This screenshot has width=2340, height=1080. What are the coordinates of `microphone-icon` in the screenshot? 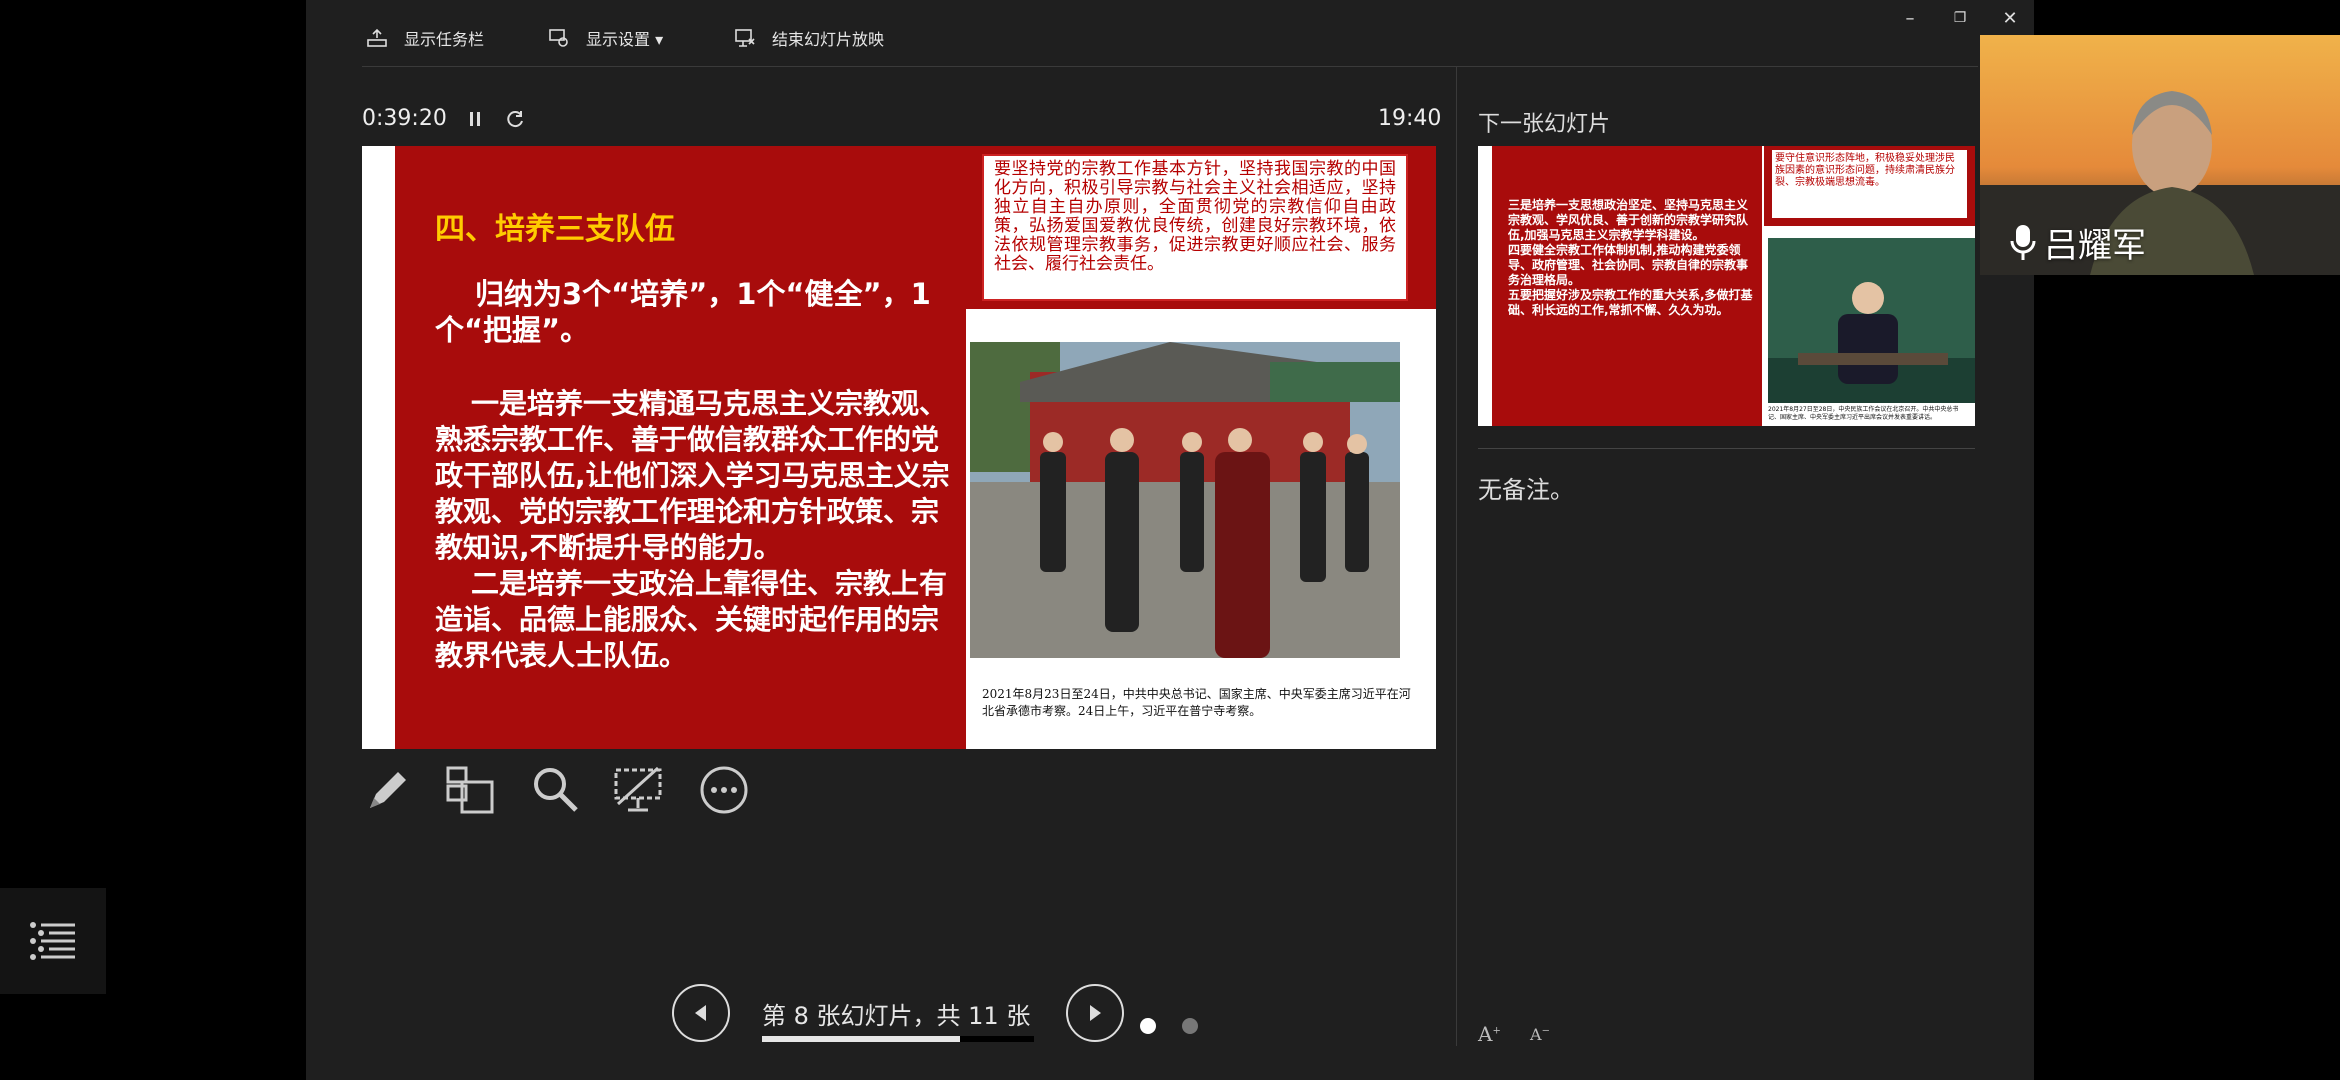 It's located at (2023, 242).